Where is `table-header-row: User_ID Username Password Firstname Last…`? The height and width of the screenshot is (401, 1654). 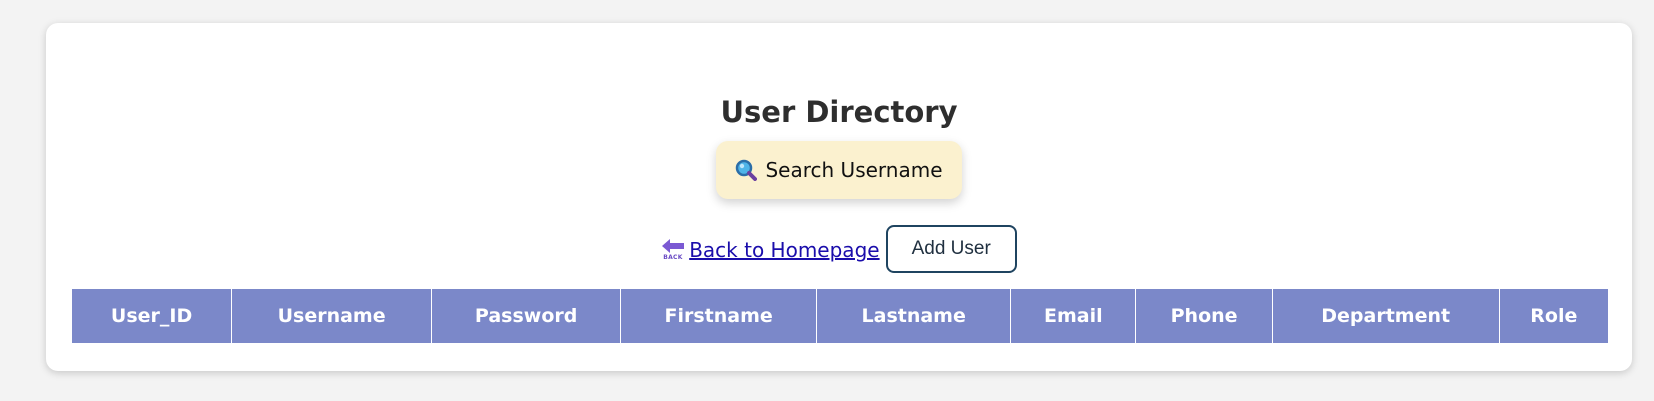 table-header-row: User_ID Username Password Firstname Last… is located at coordinates (840, 316).